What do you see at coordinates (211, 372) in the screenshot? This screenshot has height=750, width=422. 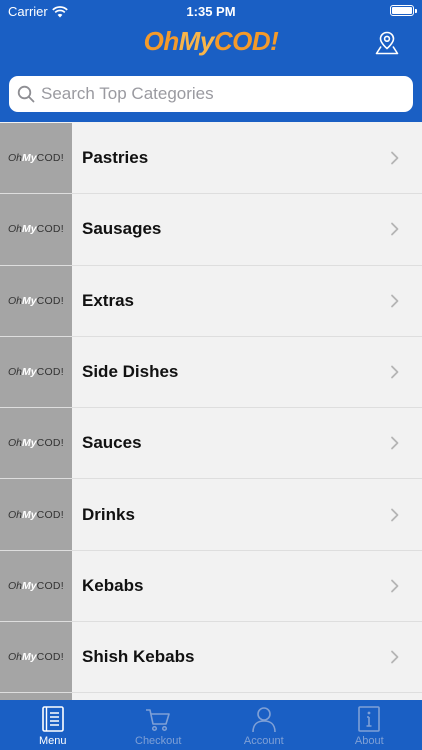 I see `category-row: Oh My COD! Side Dishes` at bounding box center [211, 372].